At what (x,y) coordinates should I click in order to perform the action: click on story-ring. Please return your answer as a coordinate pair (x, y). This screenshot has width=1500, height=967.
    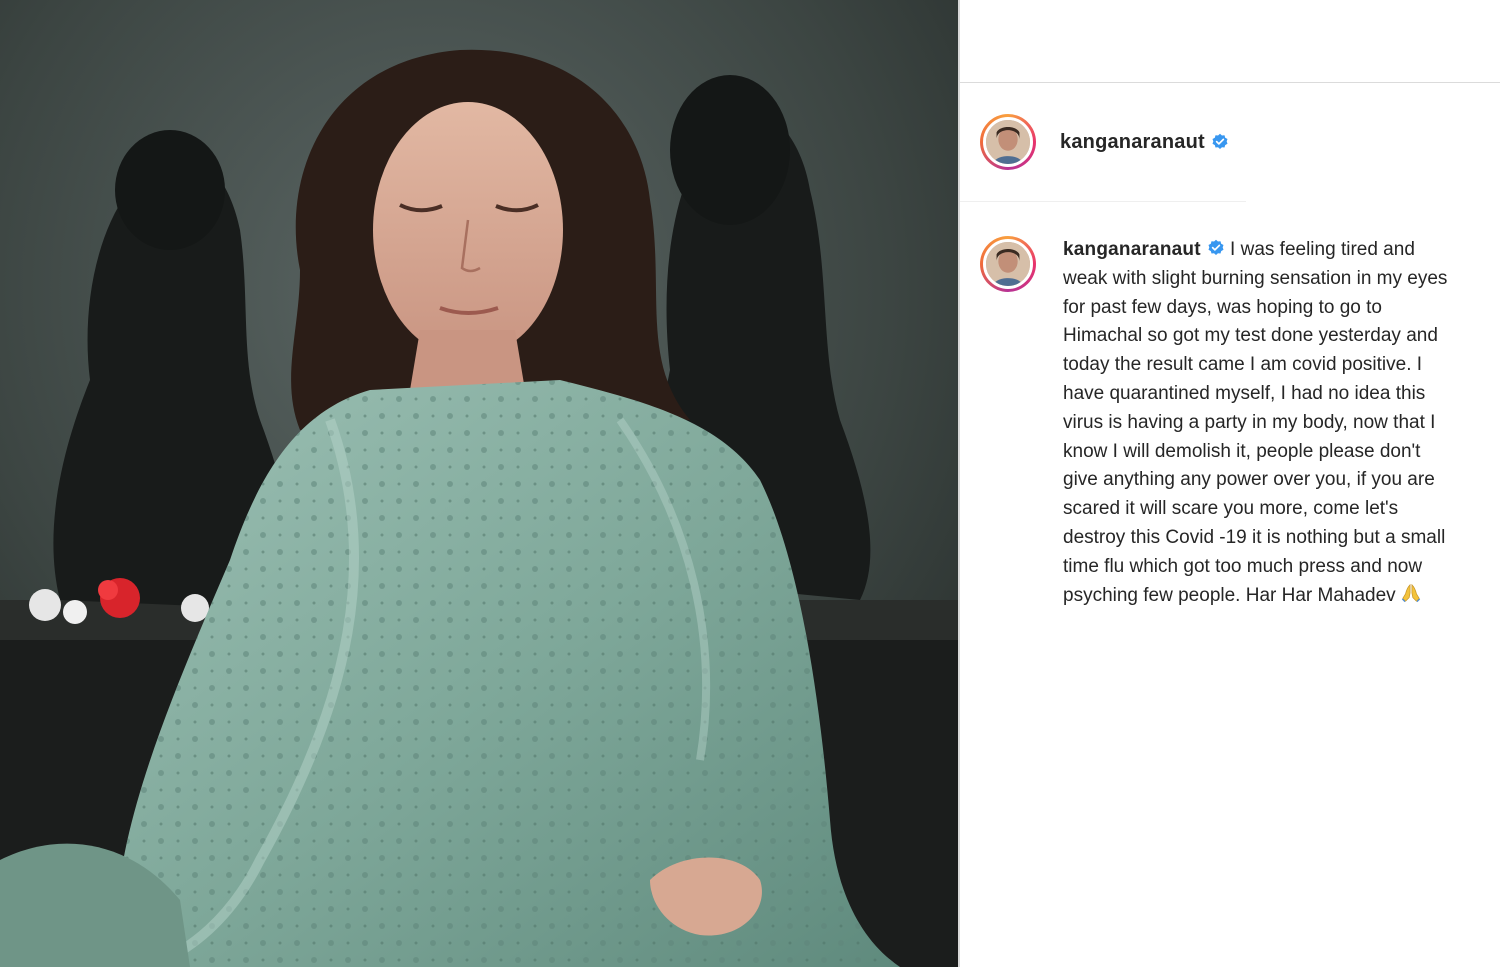
    Looking at the image, I should click on (1008, 142).